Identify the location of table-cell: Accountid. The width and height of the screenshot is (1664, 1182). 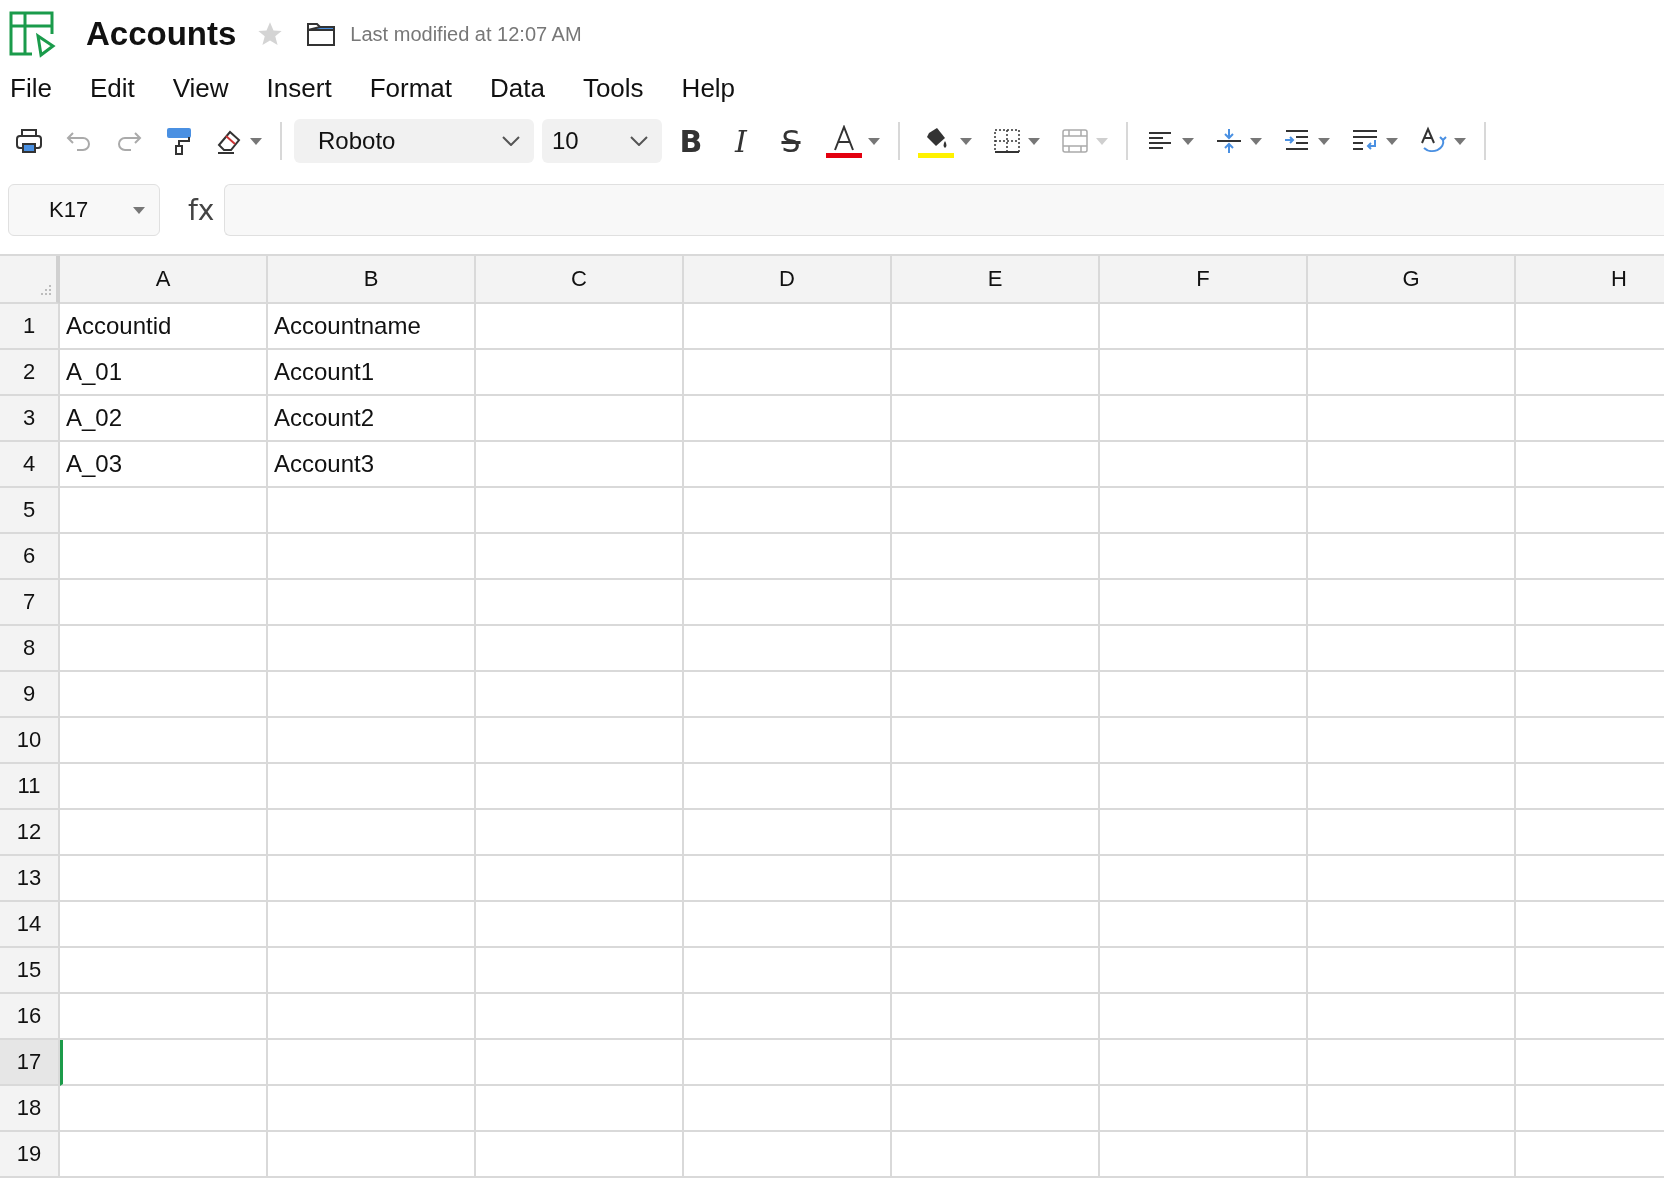
(164, 327).